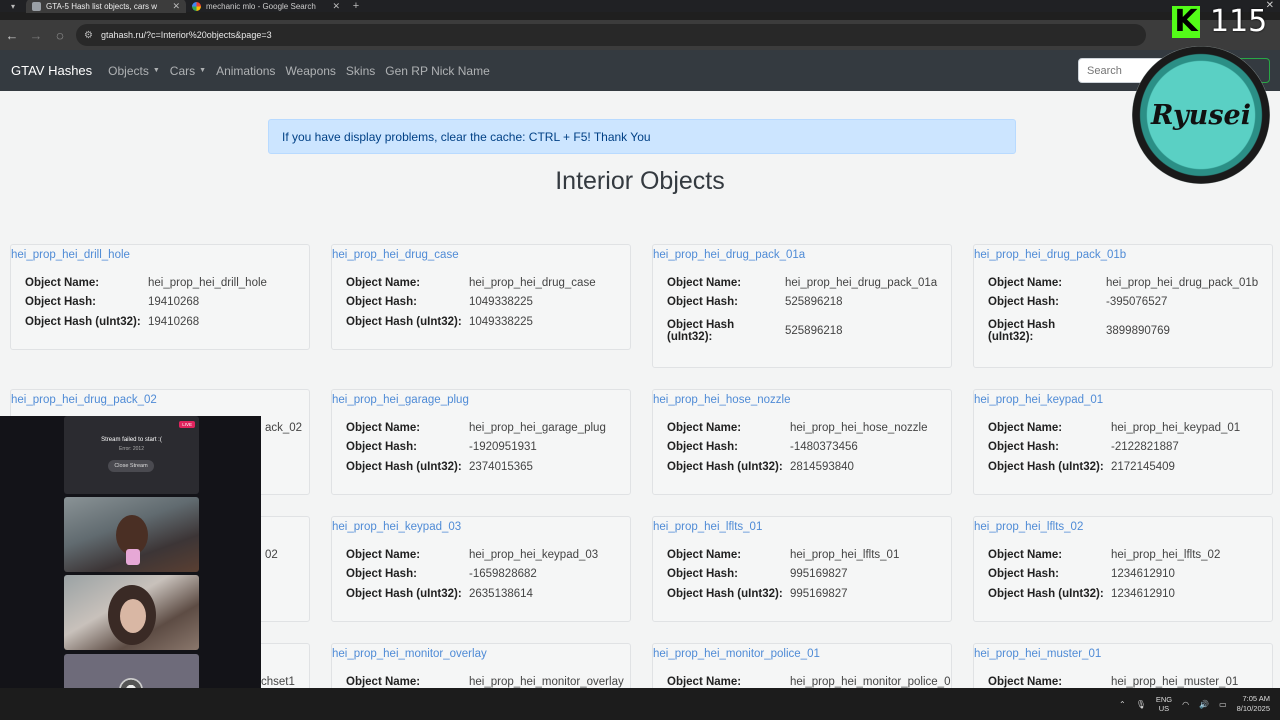  What do you see at coordinates (1143, 466) in the screenshot?
I see `object-hash-uint32-value: 2172145409` at bounding box center [1143, 466].